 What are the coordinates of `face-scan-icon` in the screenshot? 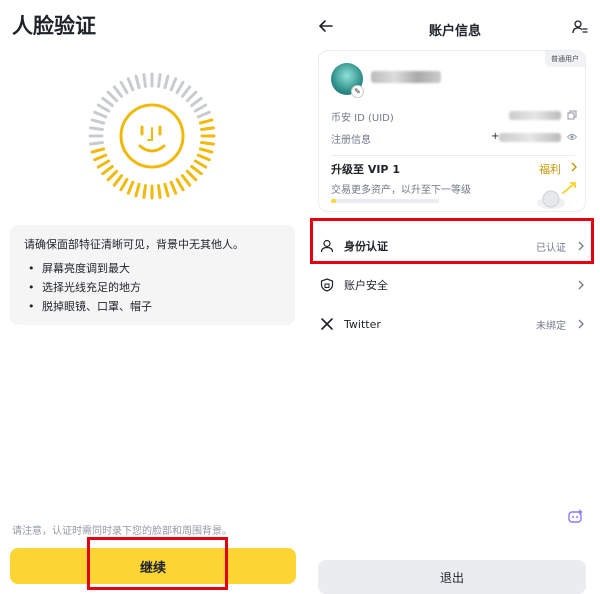 It's located at (152, 136).